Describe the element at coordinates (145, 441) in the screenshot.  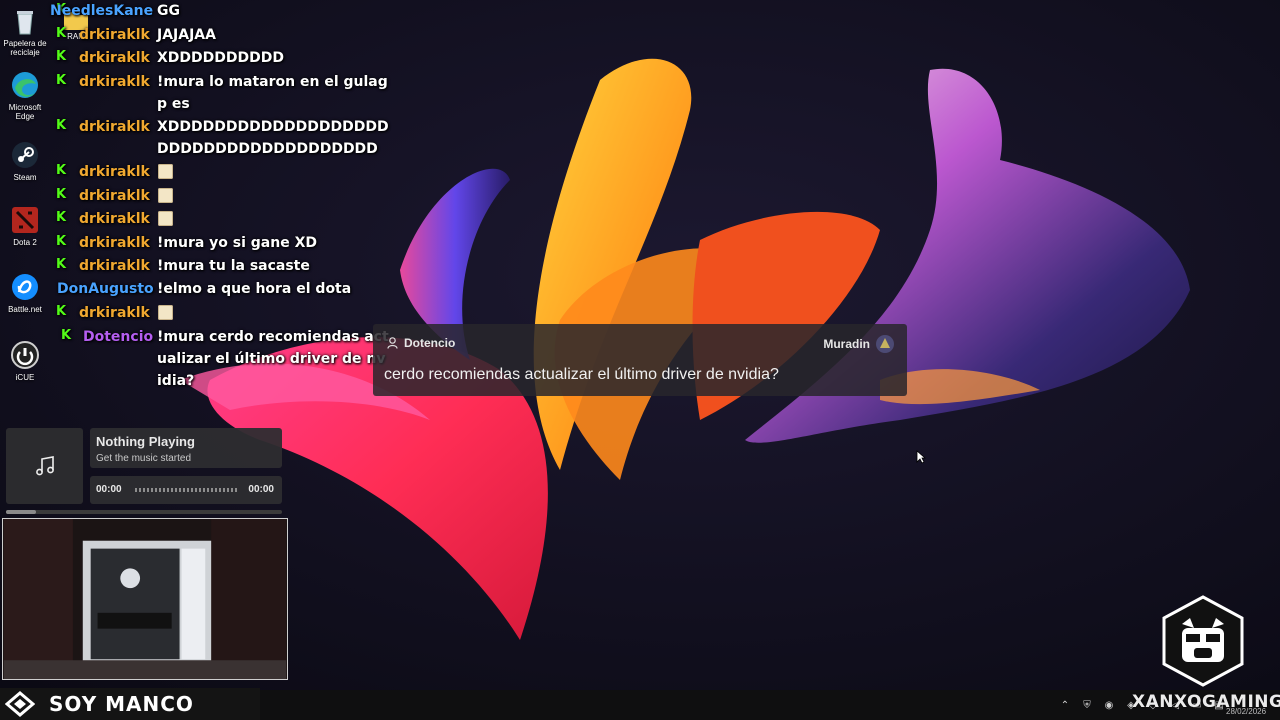
I see `track-title: Nothing Playing` at that location.